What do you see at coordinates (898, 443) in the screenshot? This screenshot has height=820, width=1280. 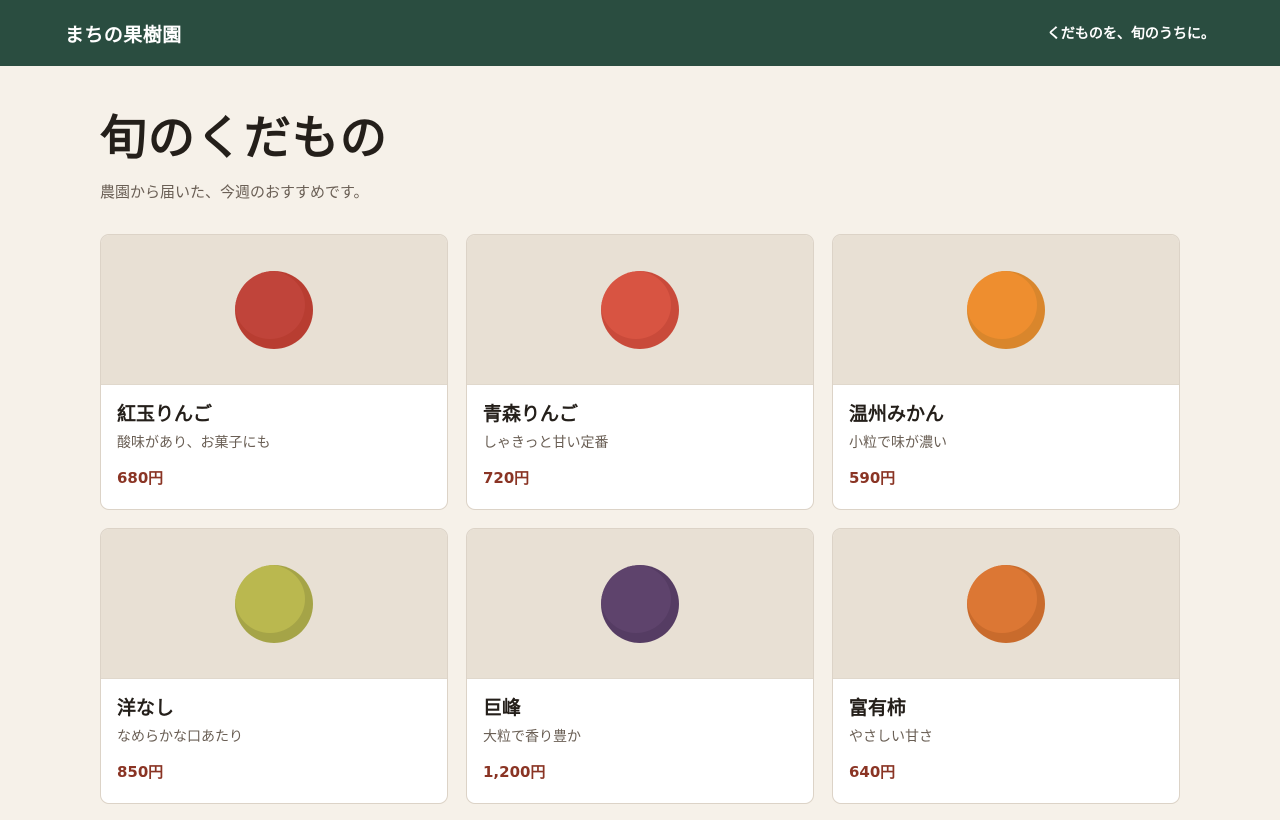 I see `product-description: 小粒で味が濃い` at bounding box center [898, 443].